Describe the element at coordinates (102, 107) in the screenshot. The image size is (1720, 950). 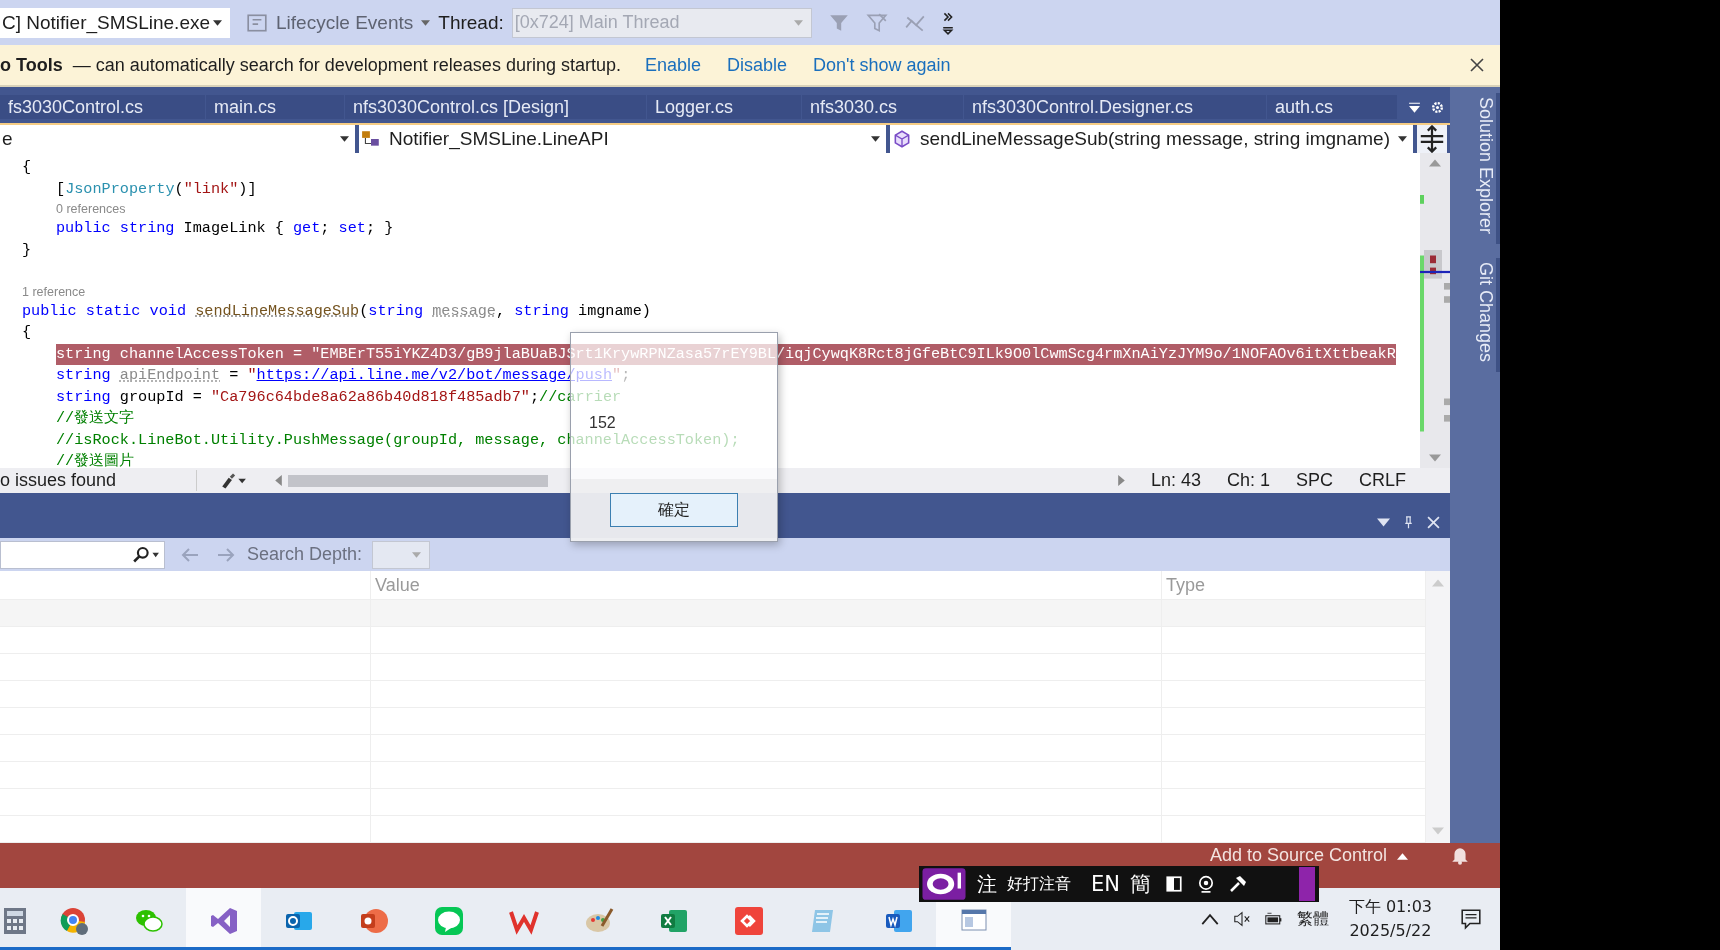
I see `document-tab: fs3030Control.cs` at that location.